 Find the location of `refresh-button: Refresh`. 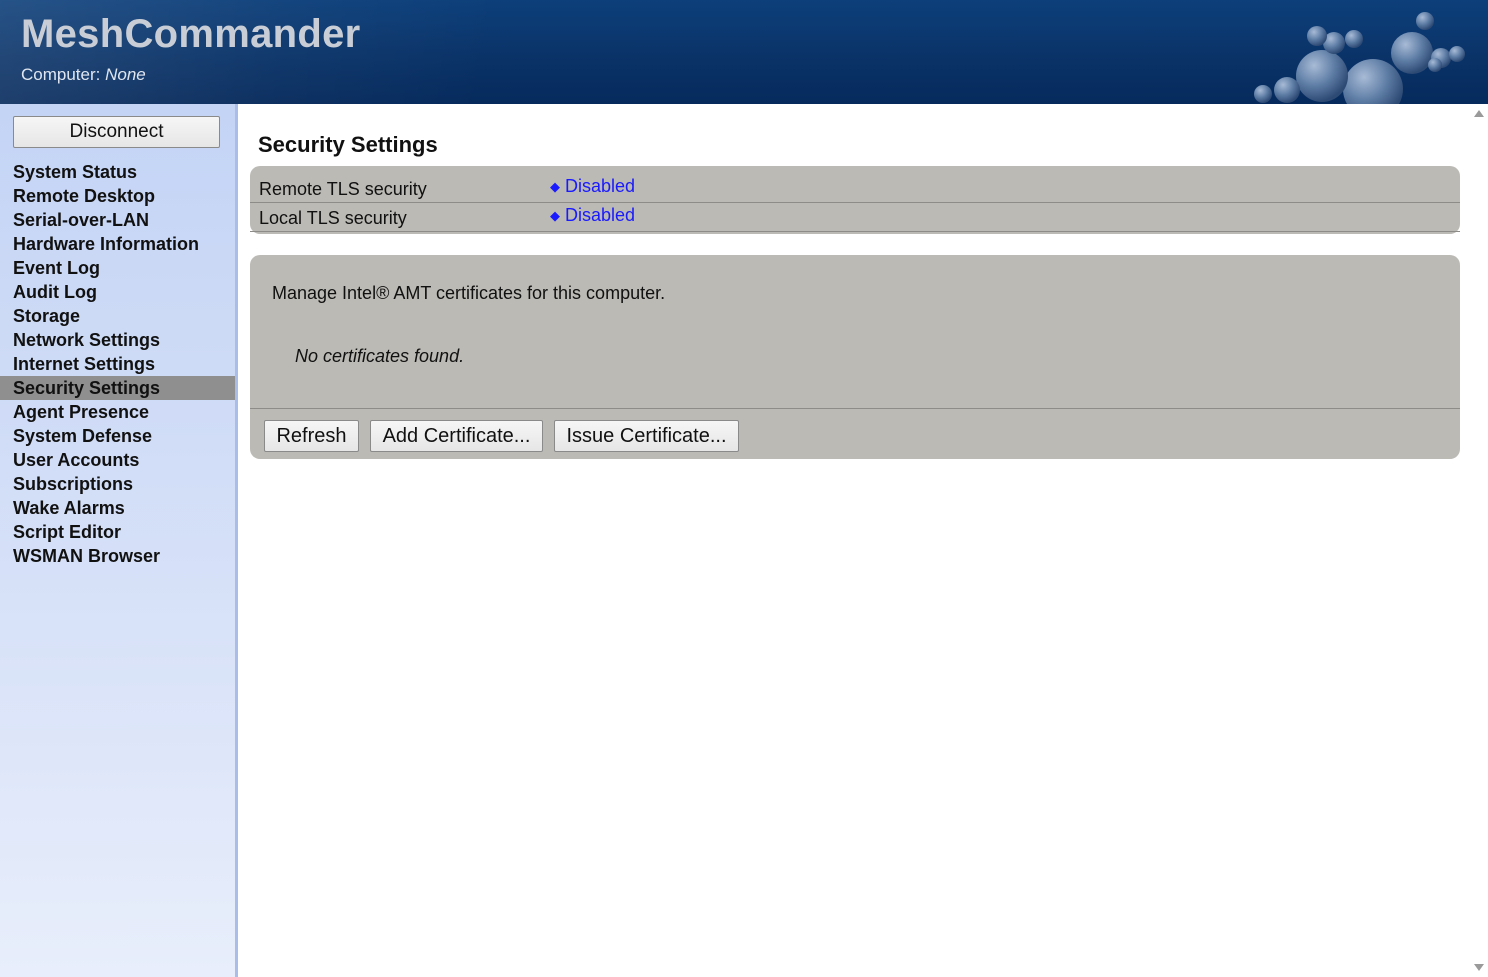

refresh-button: Refresh is located at coordinates (311, 436).